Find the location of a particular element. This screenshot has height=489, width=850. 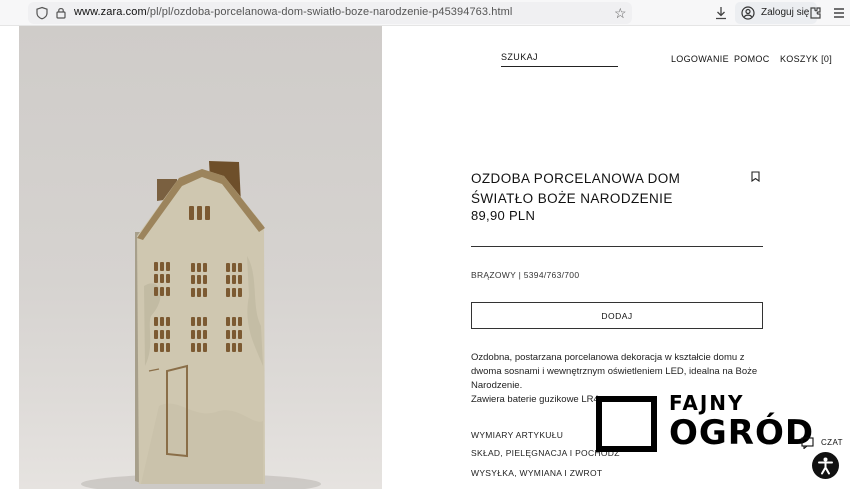

shield-icon is located at coordinates (42, 13).